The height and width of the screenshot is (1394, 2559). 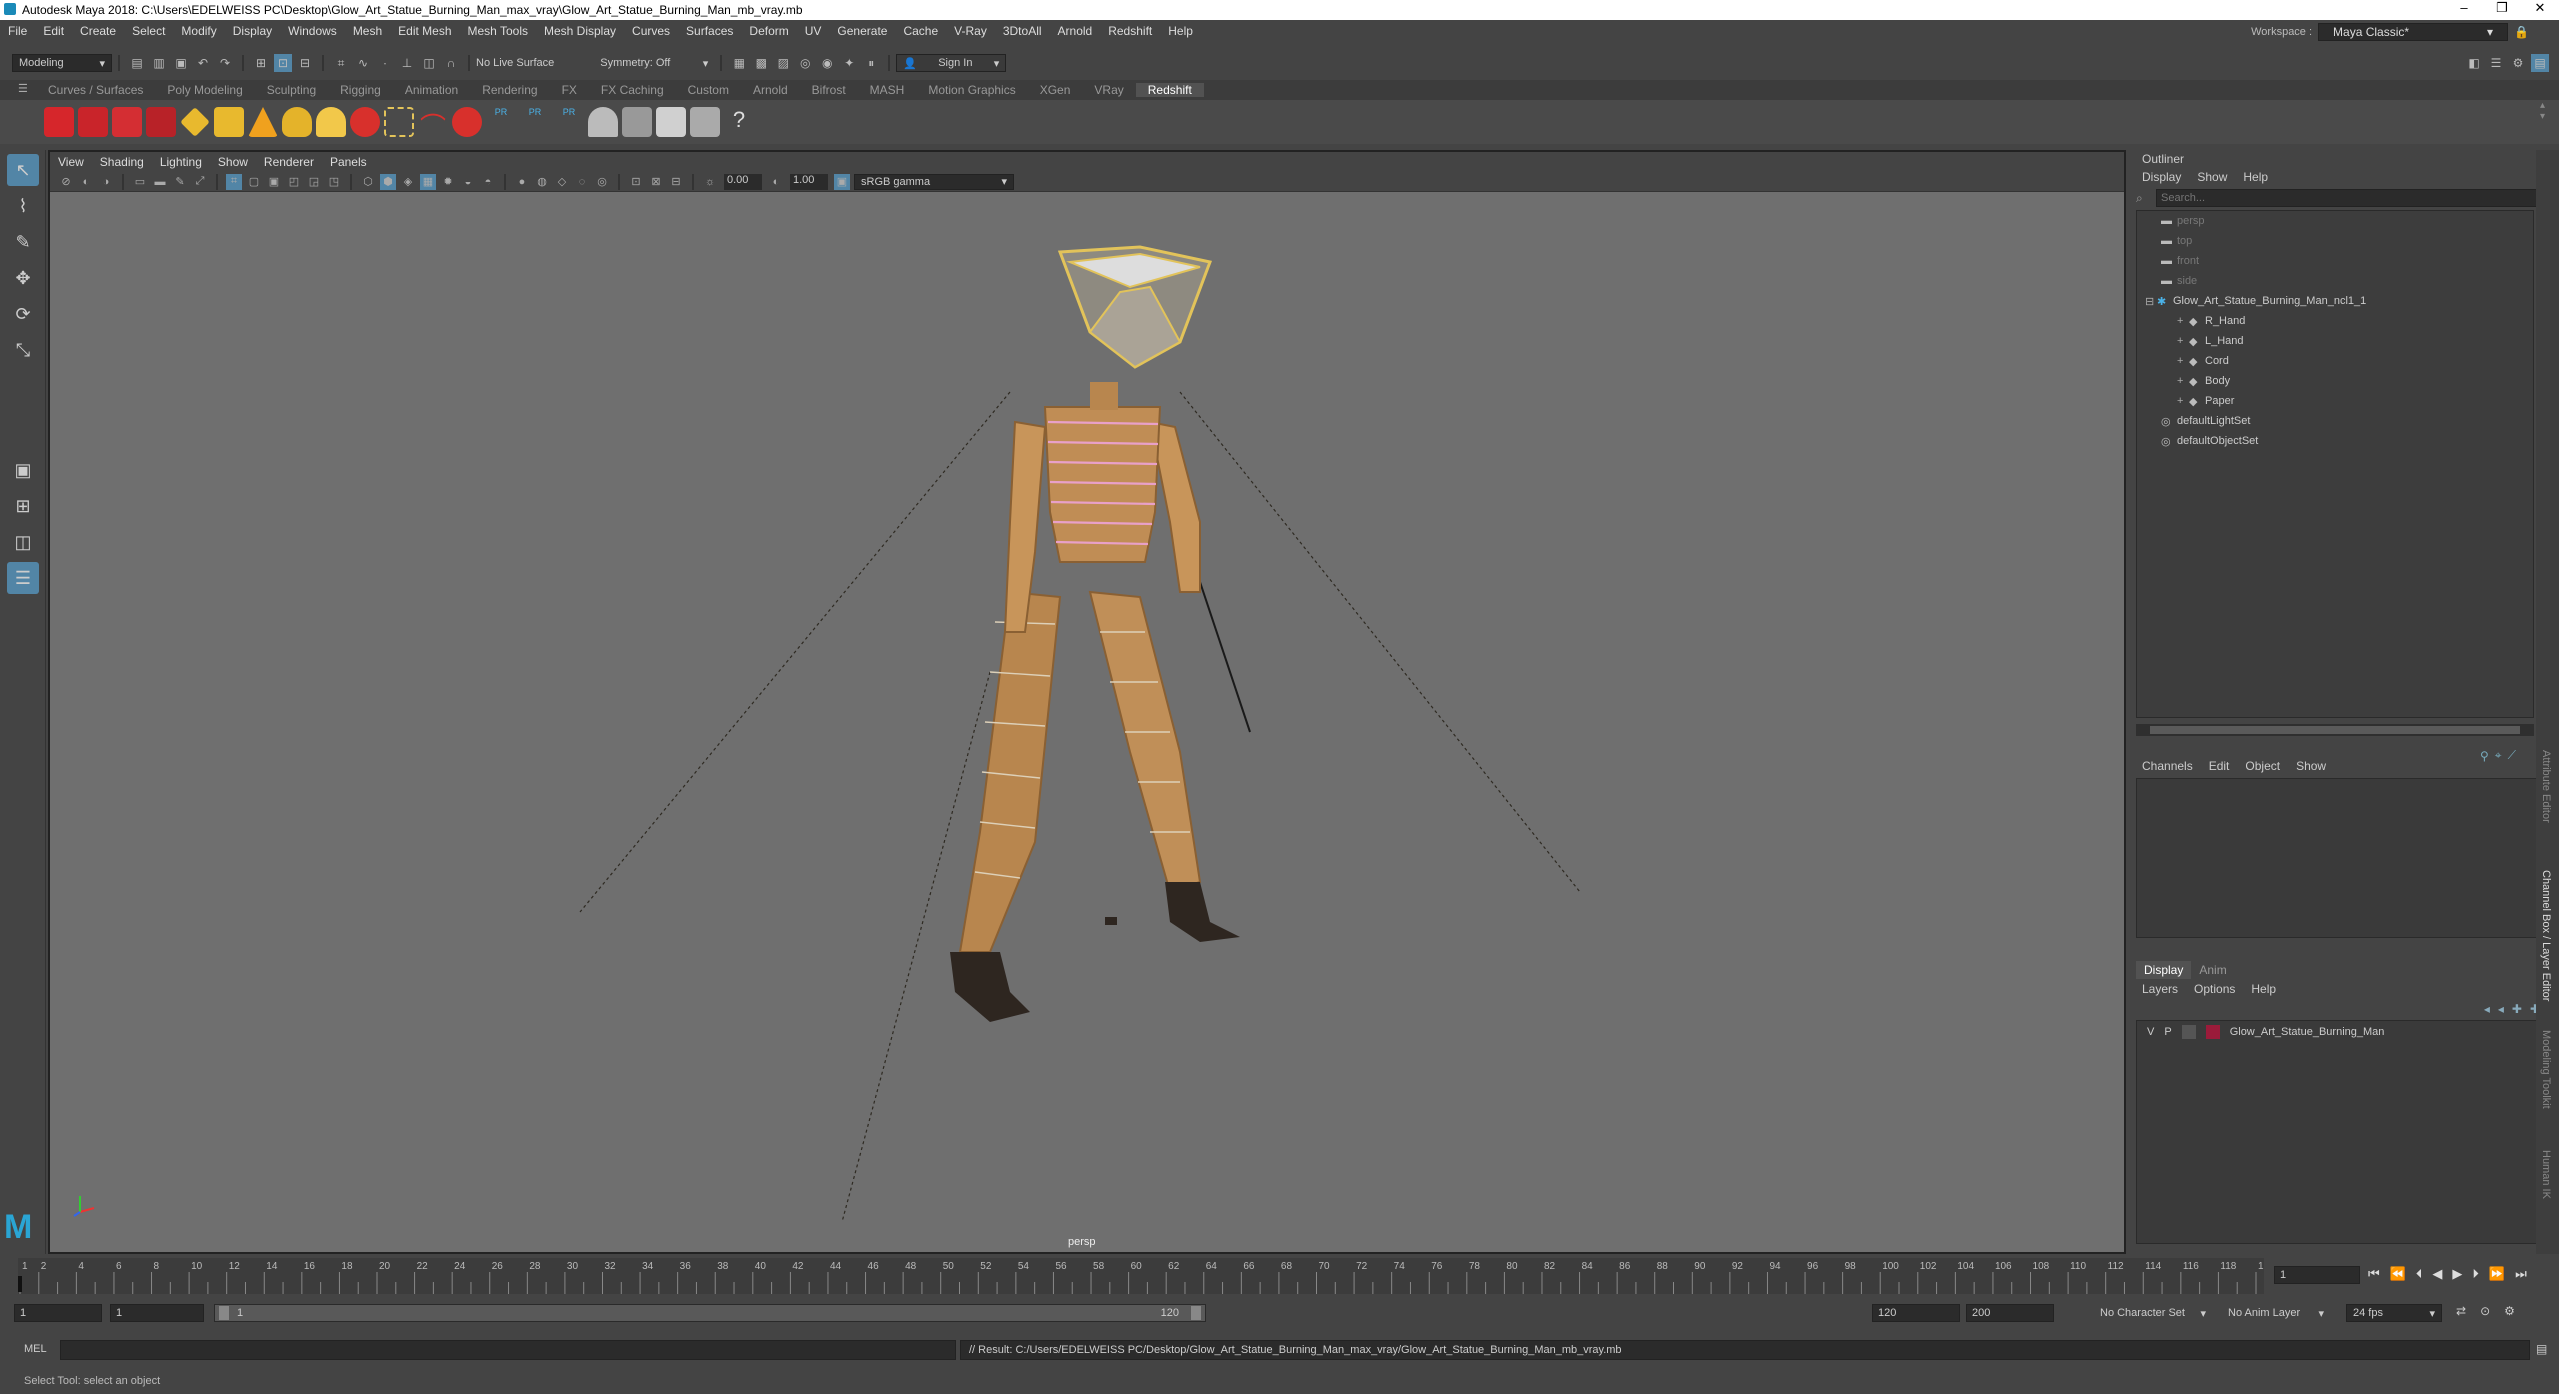 I want to click on shelf-tab-curves-surfaces: Curves / Surfaces, so click(x=95, y=90).